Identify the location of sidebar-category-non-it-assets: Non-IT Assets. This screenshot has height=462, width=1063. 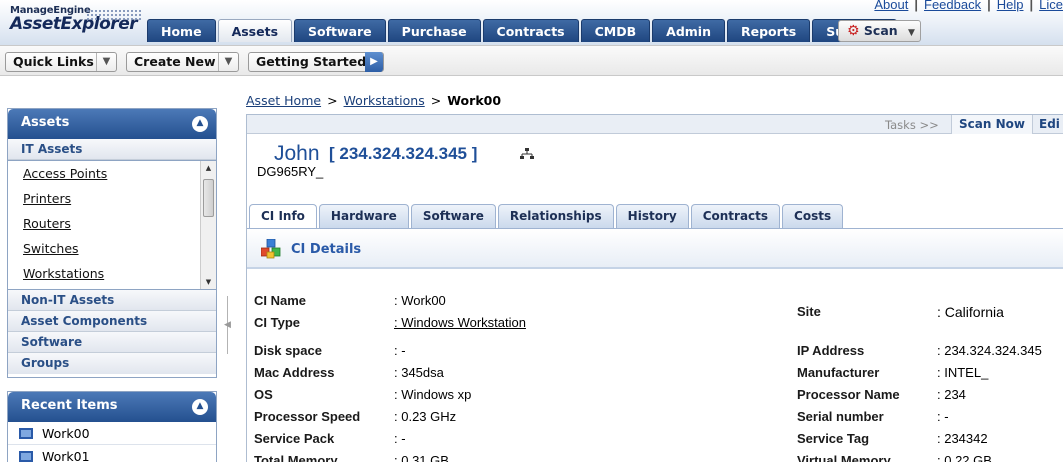
(112, 300).